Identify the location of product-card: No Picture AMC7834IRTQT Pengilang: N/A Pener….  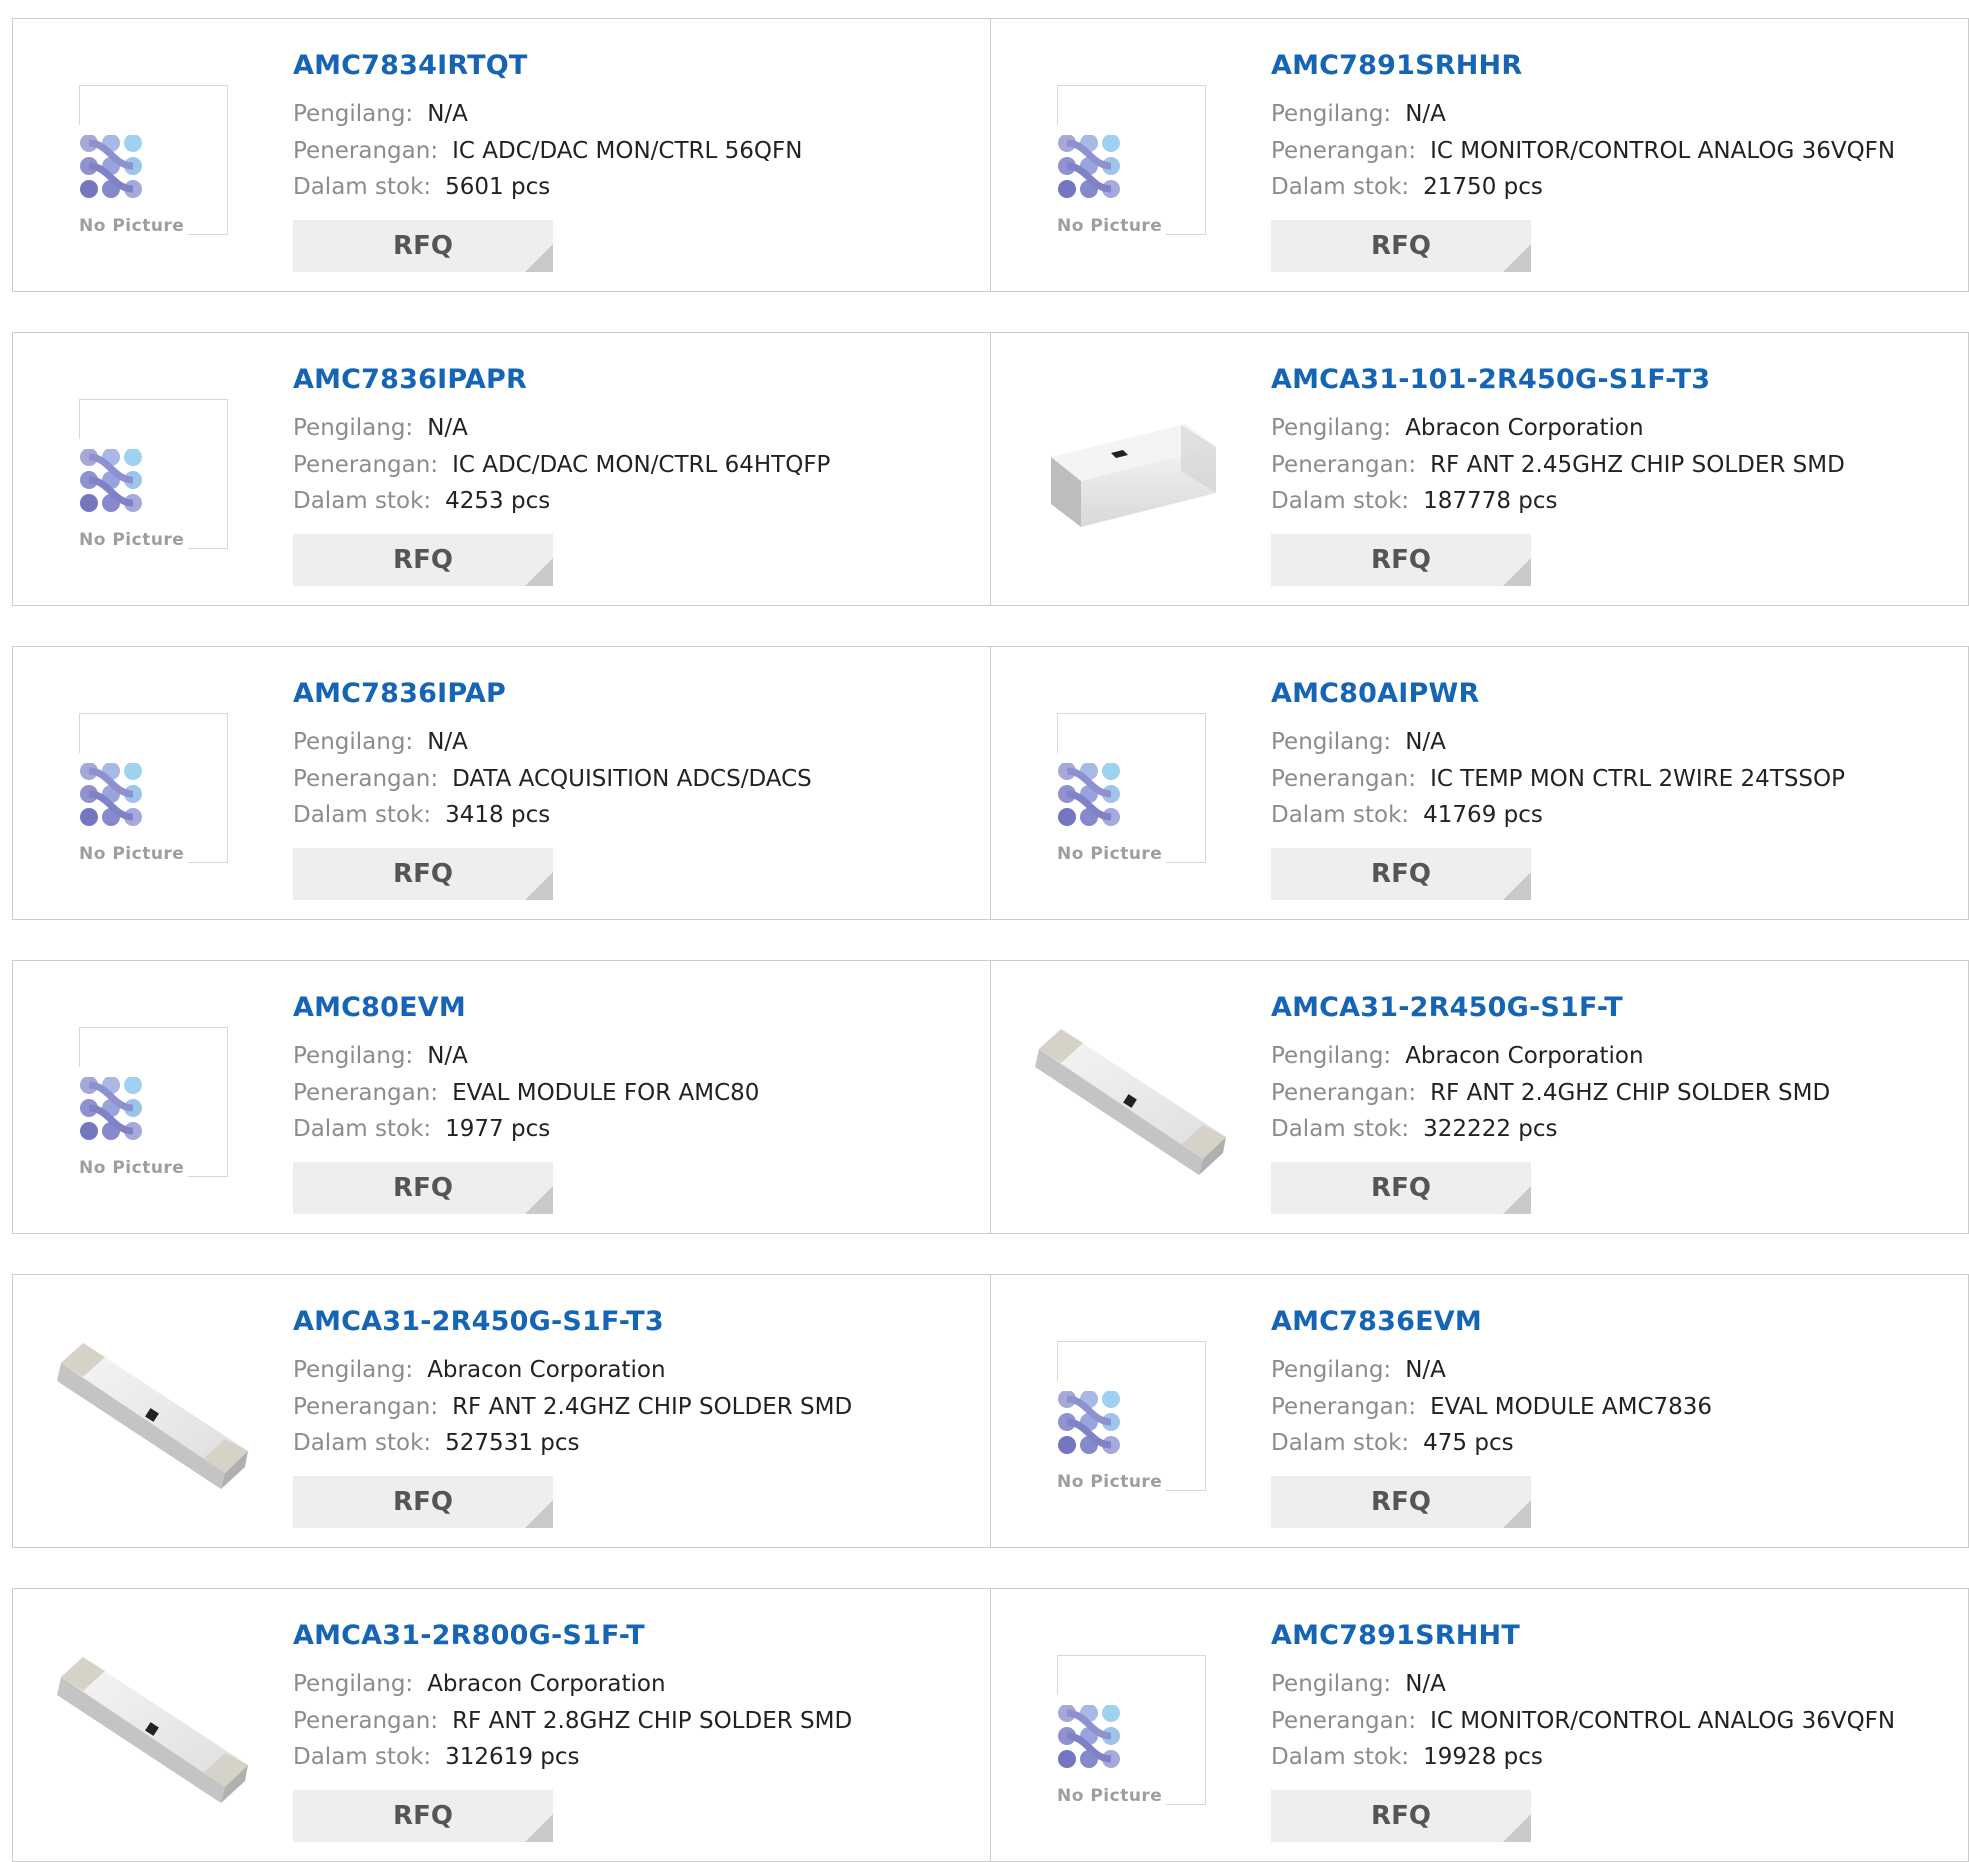
(501, 155).